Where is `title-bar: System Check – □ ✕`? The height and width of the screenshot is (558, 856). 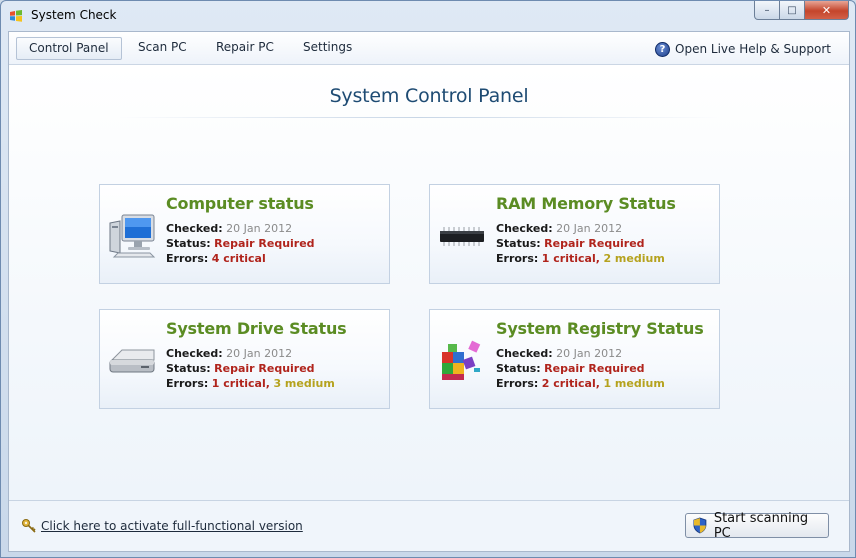 title-bar: System Check – □ ✕ is located at coordinates (428, 16).